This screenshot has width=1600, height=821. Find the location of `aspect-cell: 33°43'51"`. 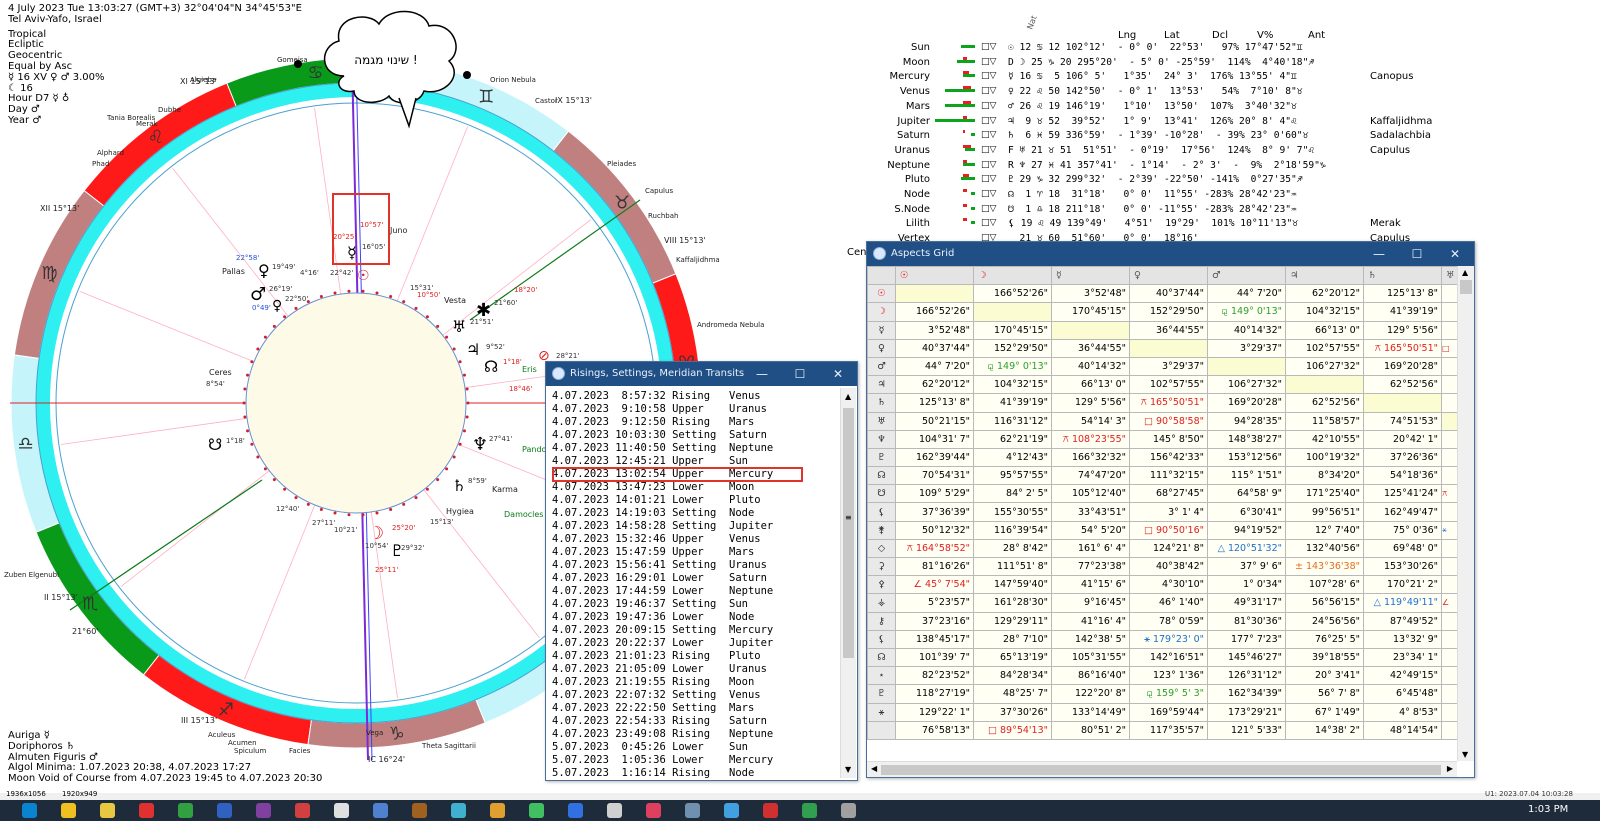

aspect-cell: 33°43'51" is located at coordinates (1090, 512).